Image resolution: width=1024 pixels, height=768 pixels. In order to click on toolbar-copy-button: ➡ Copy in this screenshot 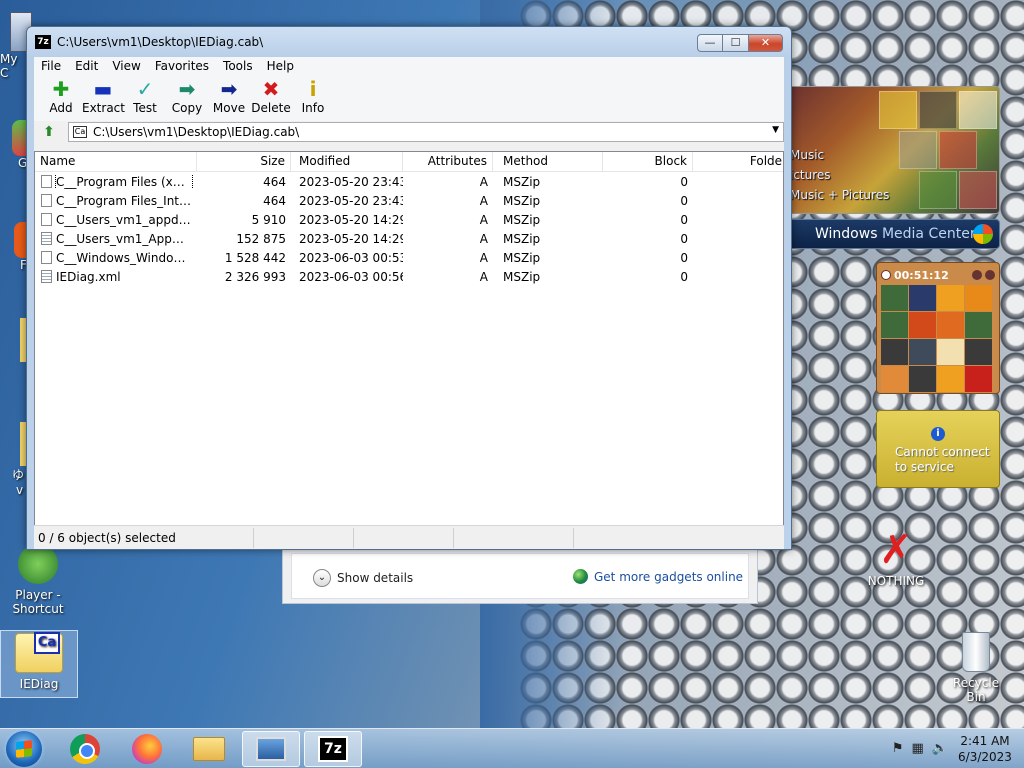, I will do `click(187, 98)`.